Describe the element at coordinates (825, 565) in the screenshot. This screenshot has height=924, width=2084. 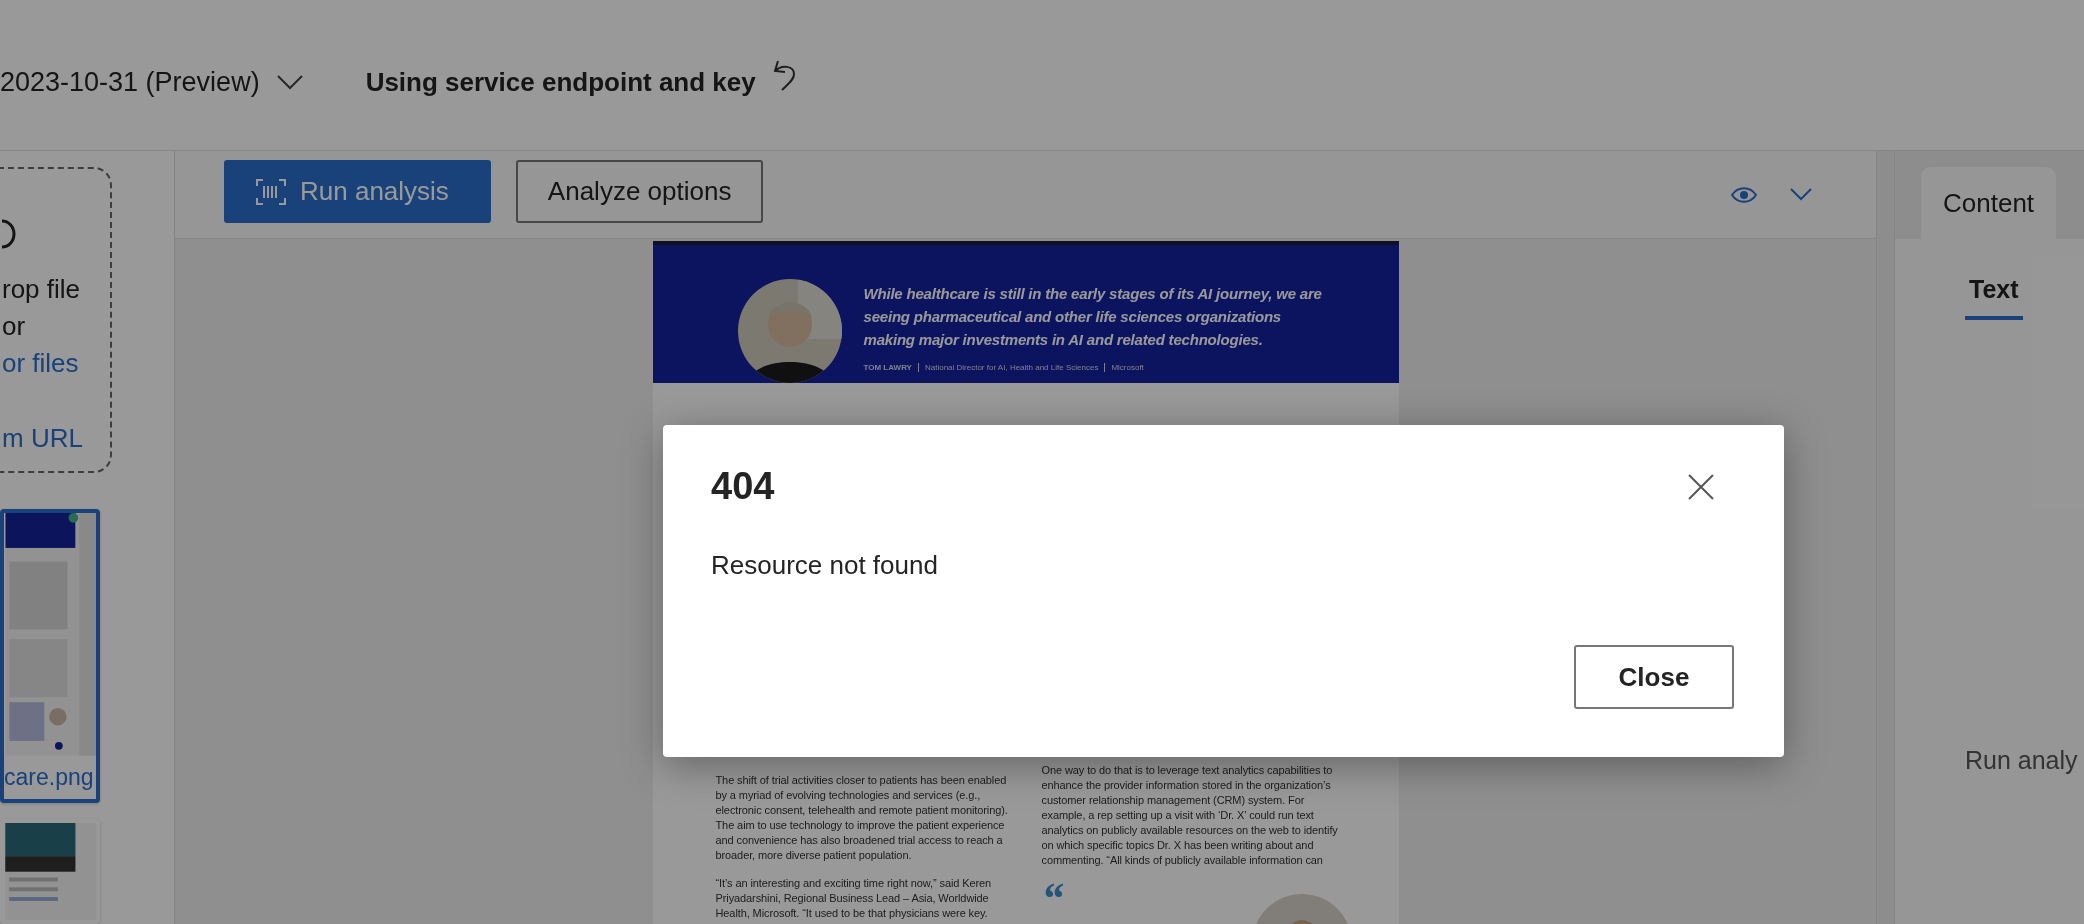
I see `dialog-message: Resource not found` at that location.